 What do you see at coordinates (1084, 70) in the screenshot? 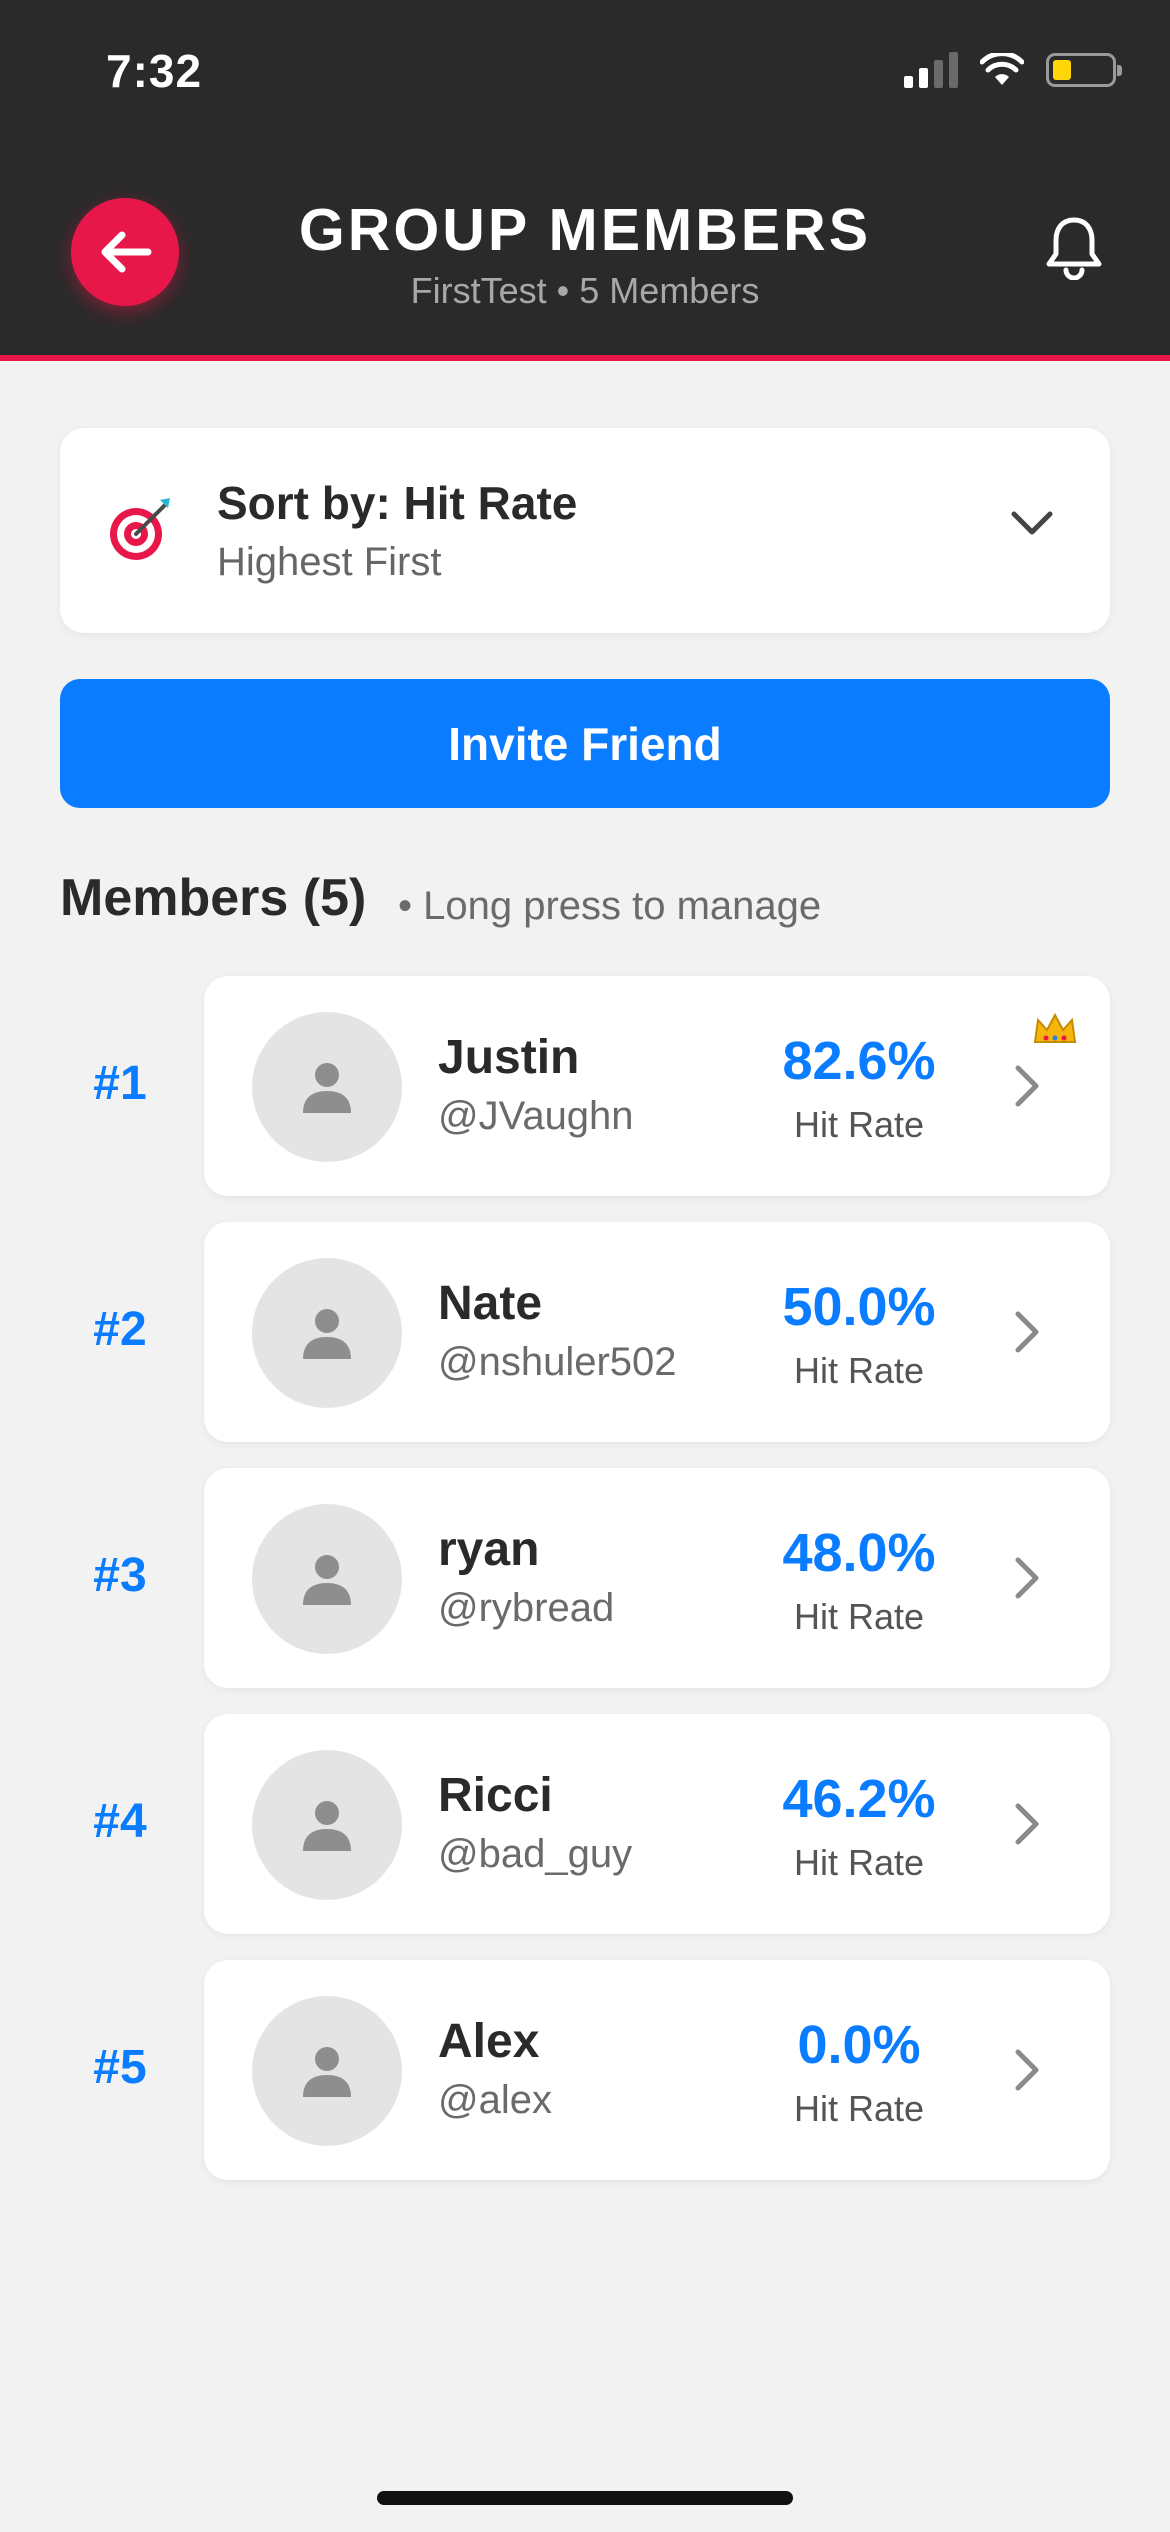
I see `battery-icon` at bounding box center [1084, 70].